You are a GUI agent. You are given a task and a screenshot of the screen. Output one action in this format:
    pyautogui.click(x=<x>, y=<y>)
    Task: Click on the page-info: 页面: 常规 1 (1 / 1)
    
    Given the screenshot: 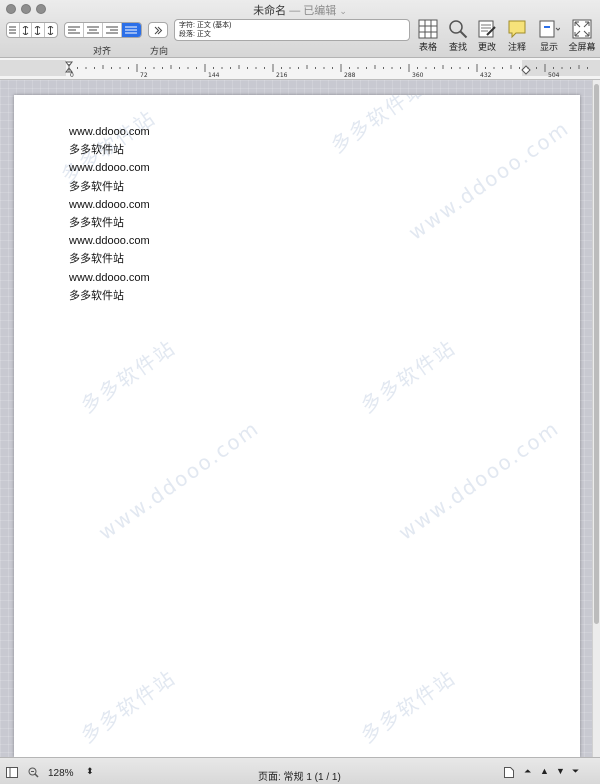 What is the action you would take?
    pyautogui.click(x=299, y=777)
    